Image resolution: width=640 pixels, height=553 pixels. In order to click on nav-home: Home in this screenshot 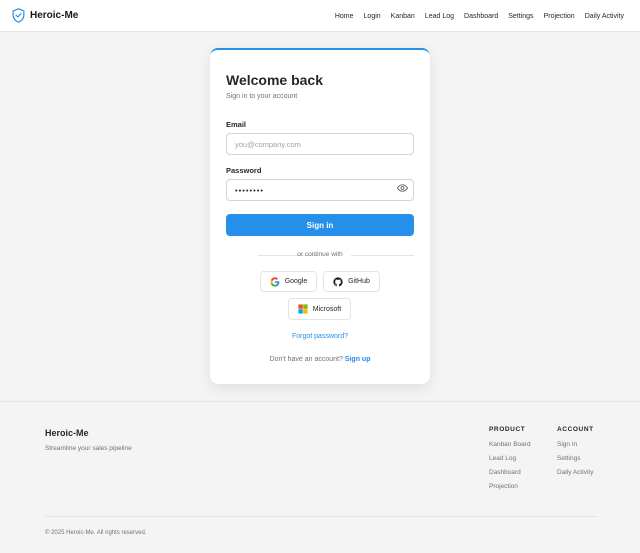, I will do `click(344, 16)`.